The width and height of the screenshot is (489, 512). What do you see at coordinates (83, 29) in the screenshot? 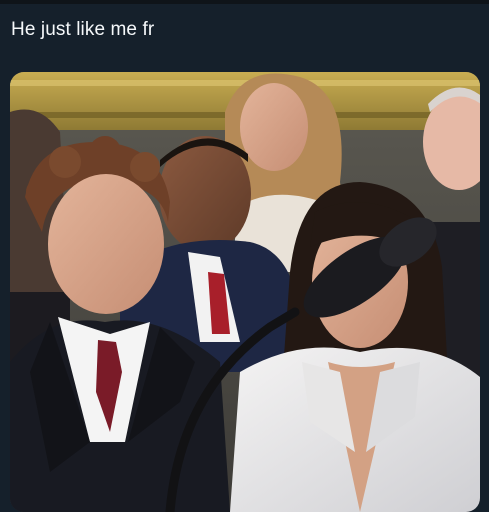
I see `post-text: He just like me fr` at bounding box center [83, 29].